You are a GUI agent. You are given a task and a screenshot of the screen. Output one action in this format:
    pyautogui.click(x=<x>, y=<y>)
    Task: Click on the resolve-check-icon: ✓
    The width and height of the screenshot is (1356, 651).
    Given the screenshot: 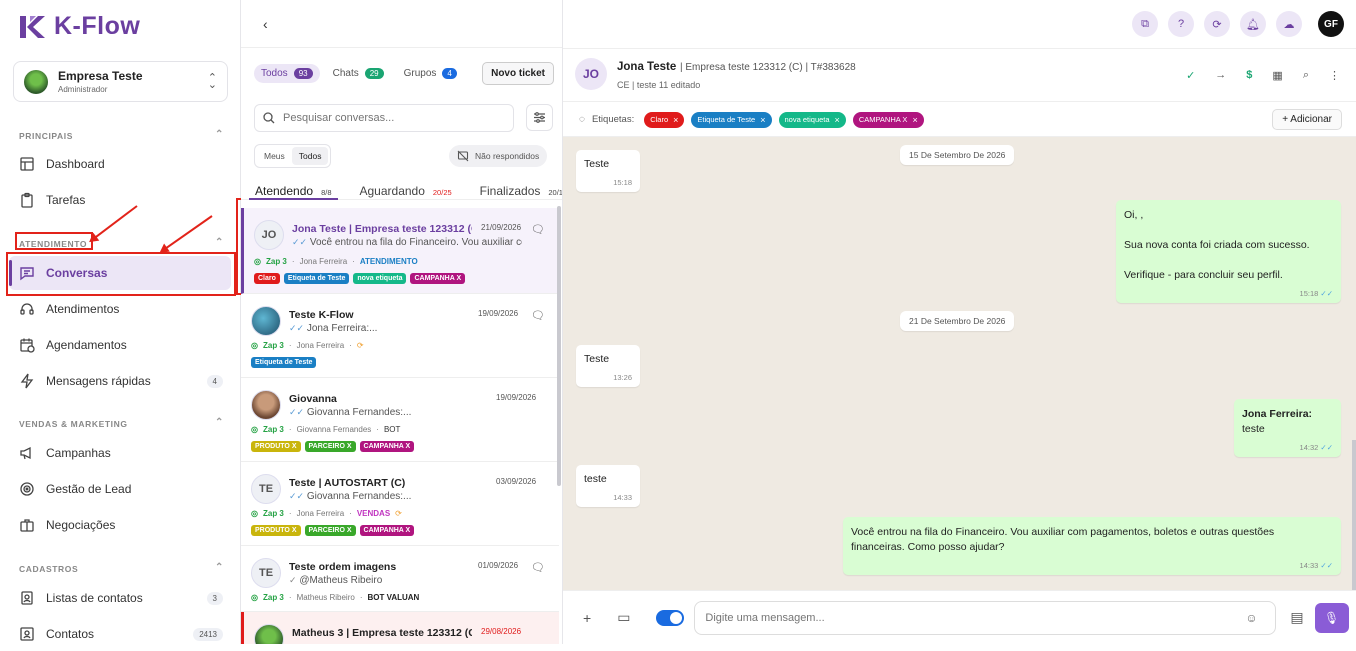 What is the action you would take?
    pyautogui.click(x=1190, y=75)
    